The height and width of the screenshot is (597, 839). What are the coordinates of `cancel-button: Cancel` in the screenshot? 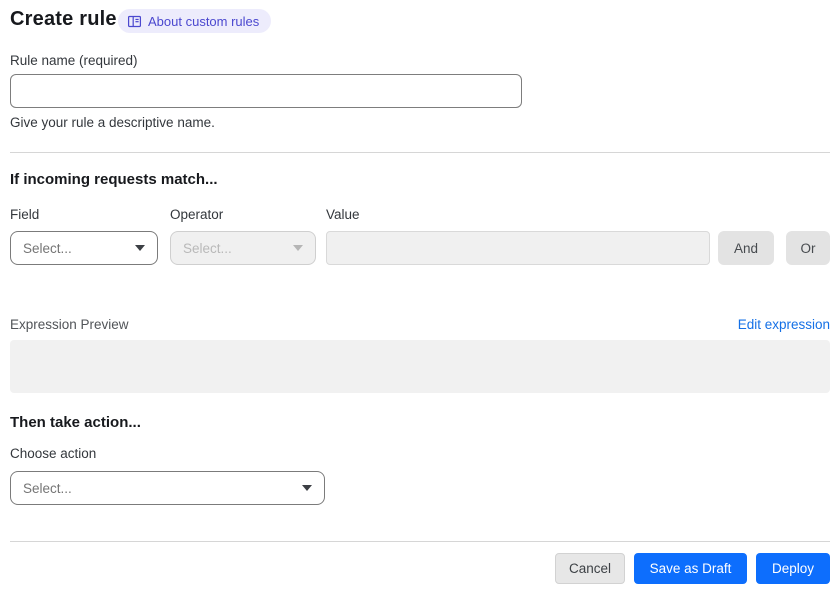 It's located at (590, 568).